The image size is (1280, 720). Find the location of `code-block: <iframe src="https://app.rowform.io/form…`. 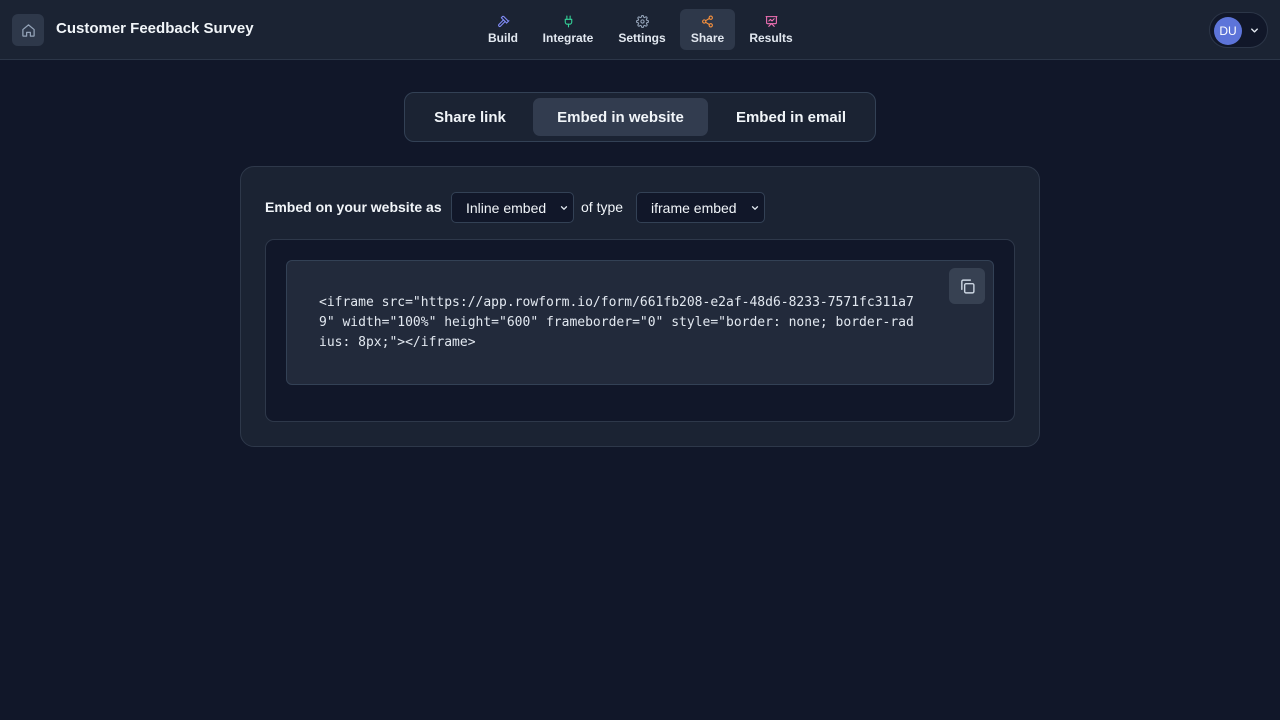

code-block: <iframe src="https://app.rowform.io/form… is located at coordinates (640, 322).